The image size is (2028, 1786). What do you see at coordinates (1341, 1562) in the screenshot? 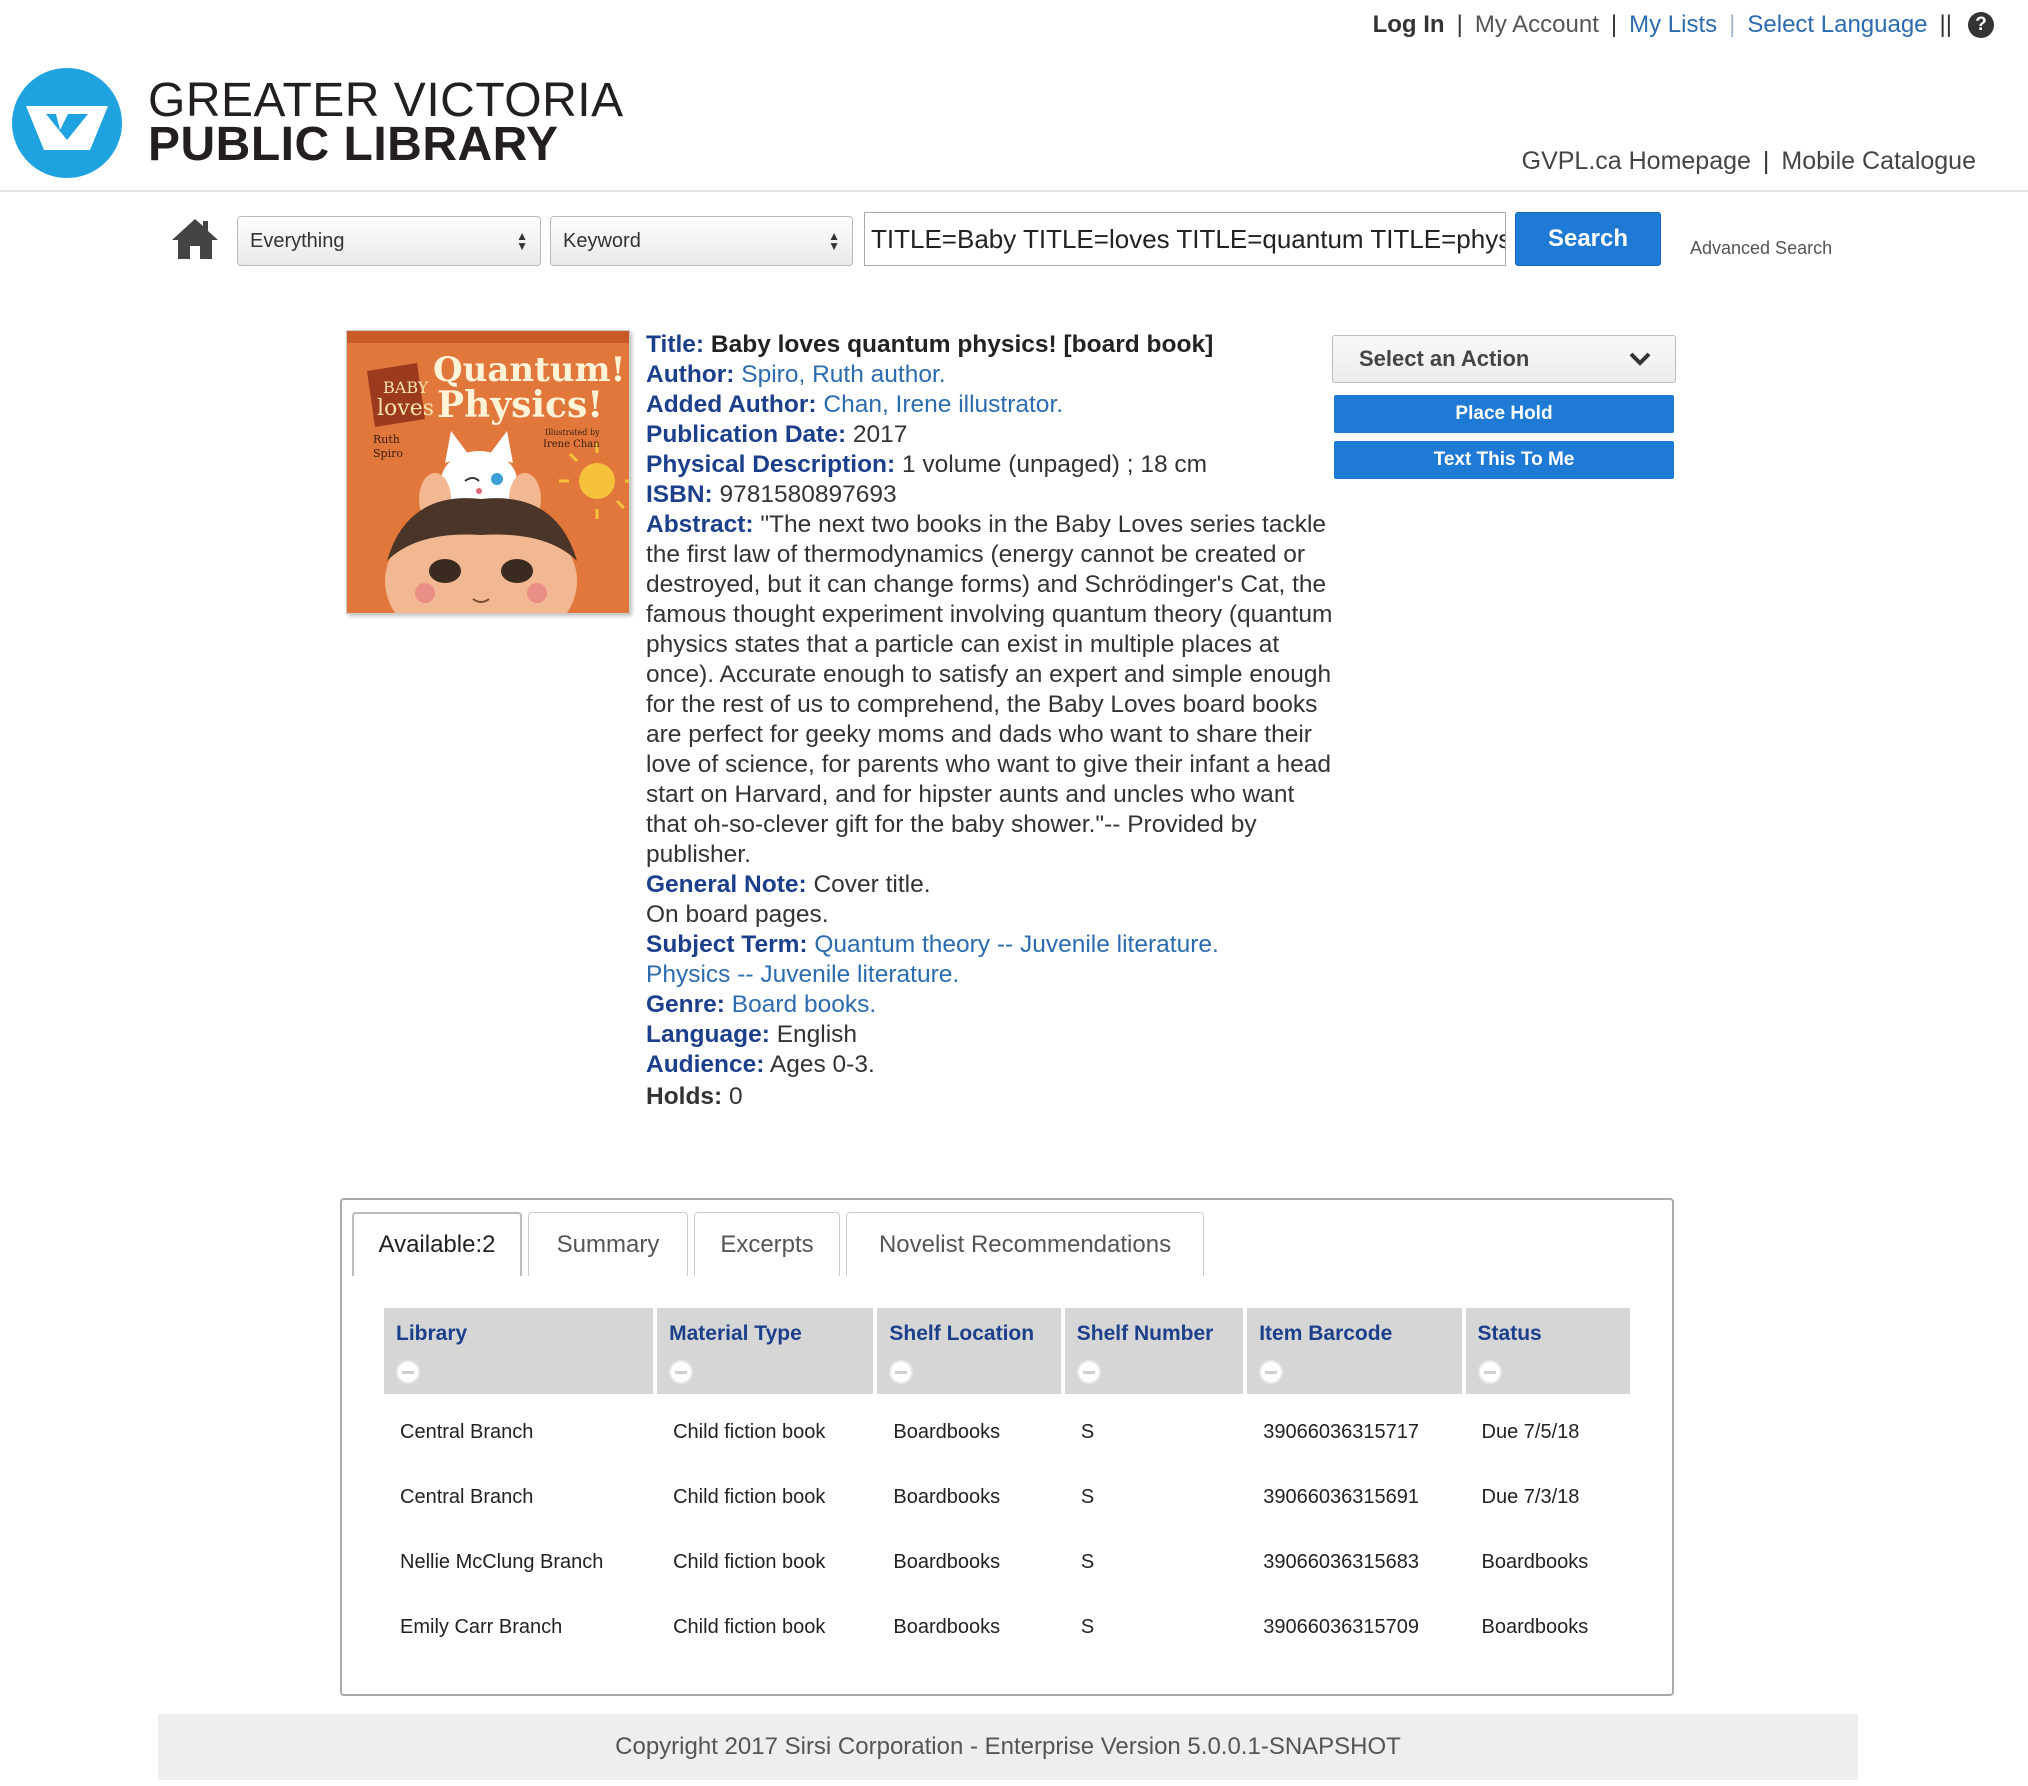
I see `cell-item-barcode: 39066036315683` at bounding box center [1341, 1562].